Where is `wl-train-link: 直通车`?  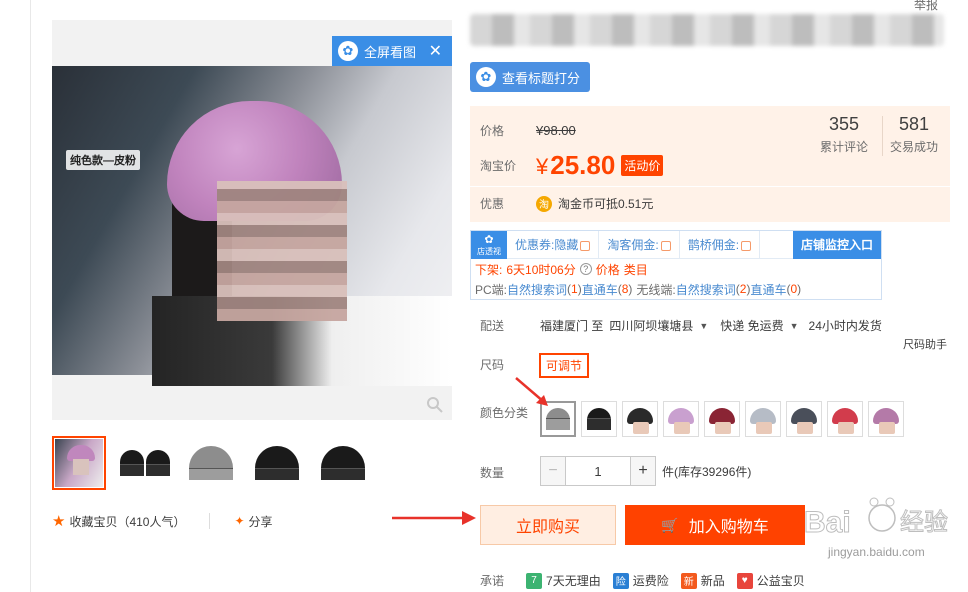
wl-train-link: 直通车 is located at coordinates (768, 289).